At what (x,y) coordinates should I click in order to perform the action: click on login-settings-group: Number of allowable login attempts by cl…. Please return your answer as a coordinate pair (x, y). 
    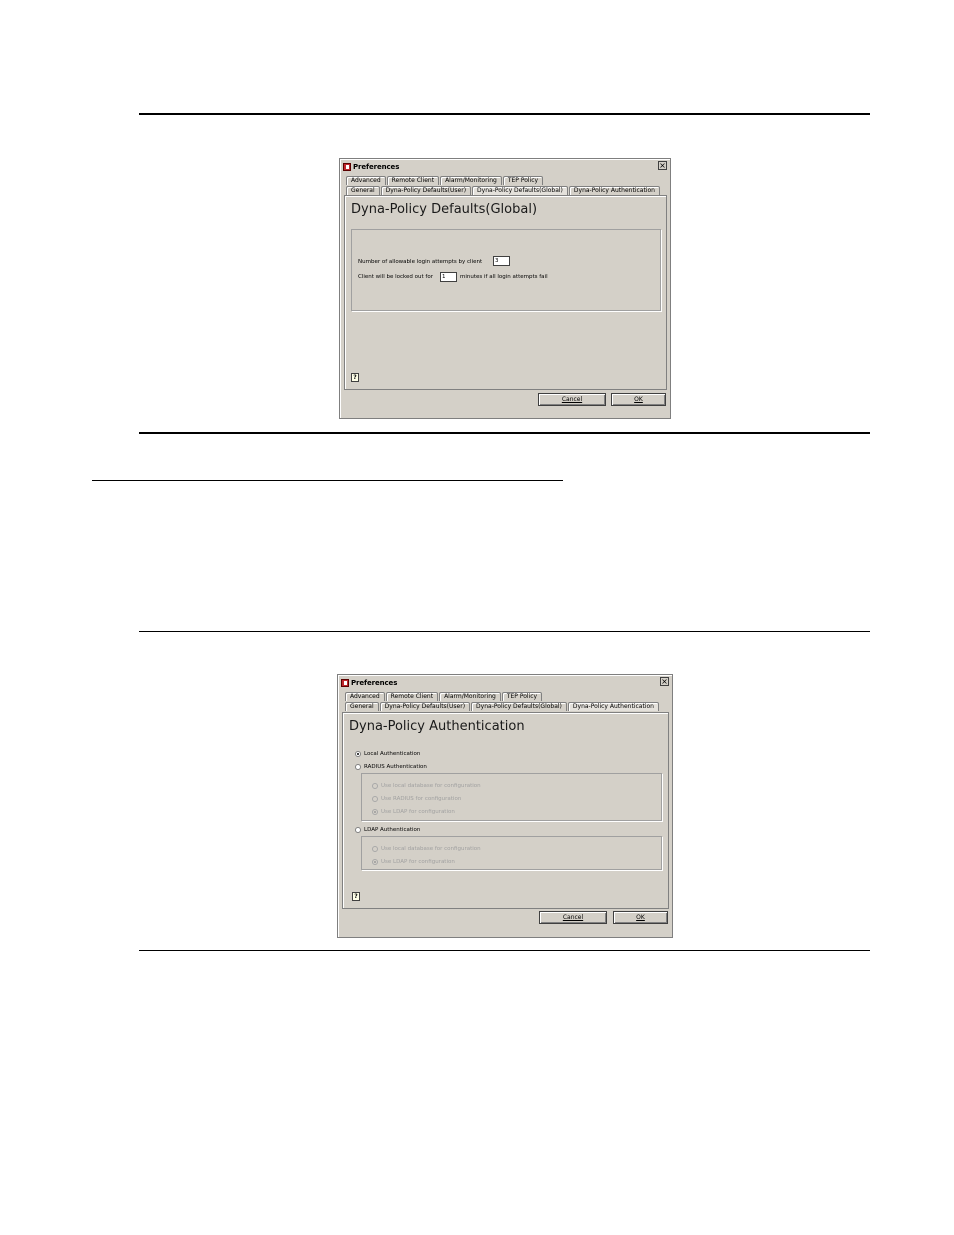
    Looking at the image, I should click on (506, 270).